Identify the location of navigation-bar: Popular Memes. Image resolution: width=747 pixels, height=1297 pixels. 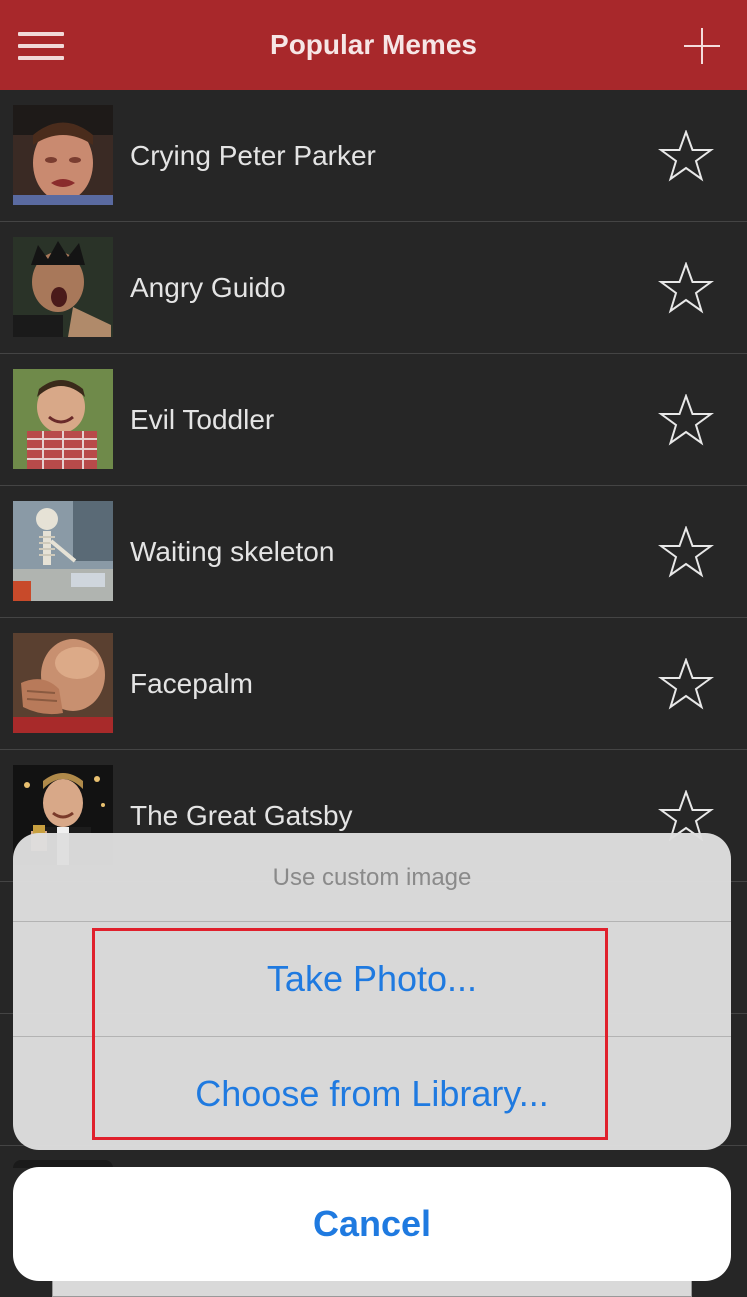
(373, 45).